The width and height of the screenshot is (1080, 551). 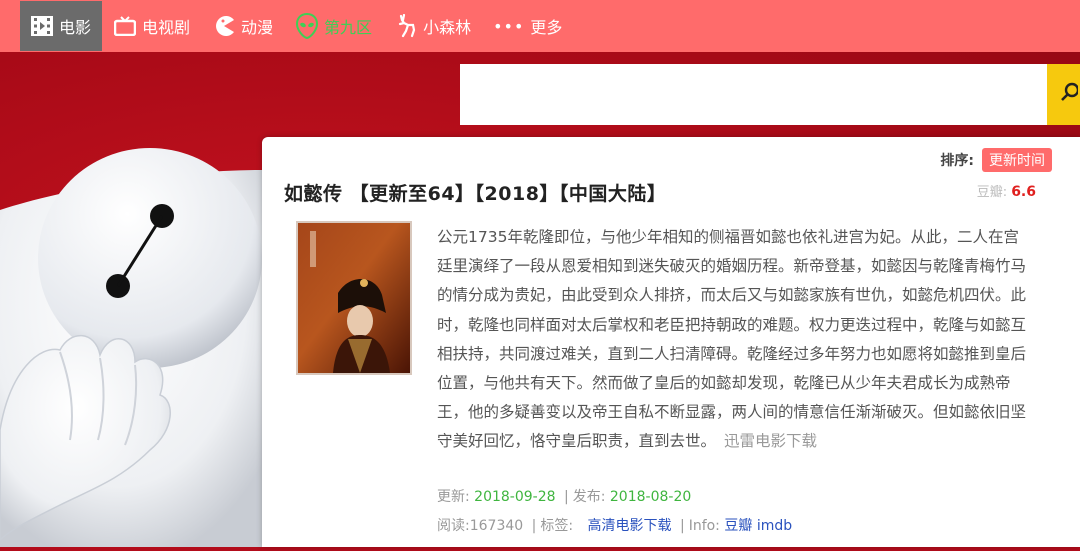 What do you see at coordinates (257, 27) in the screenshot?
I see `nav-label: 动漫` at bounding box center [257, 27].